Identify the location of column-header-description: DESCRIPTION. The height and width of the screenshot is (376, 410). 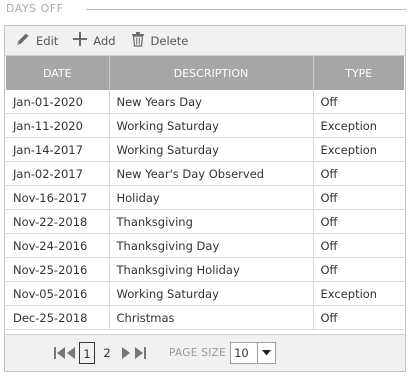
(211, 73).